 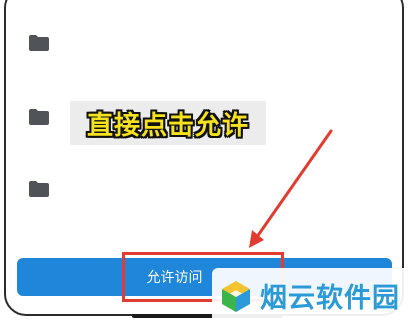 What do you see at coordinates (236, 296) in the screenshot?
I see `cube-logo-icon` at bounding box center [236, 296].